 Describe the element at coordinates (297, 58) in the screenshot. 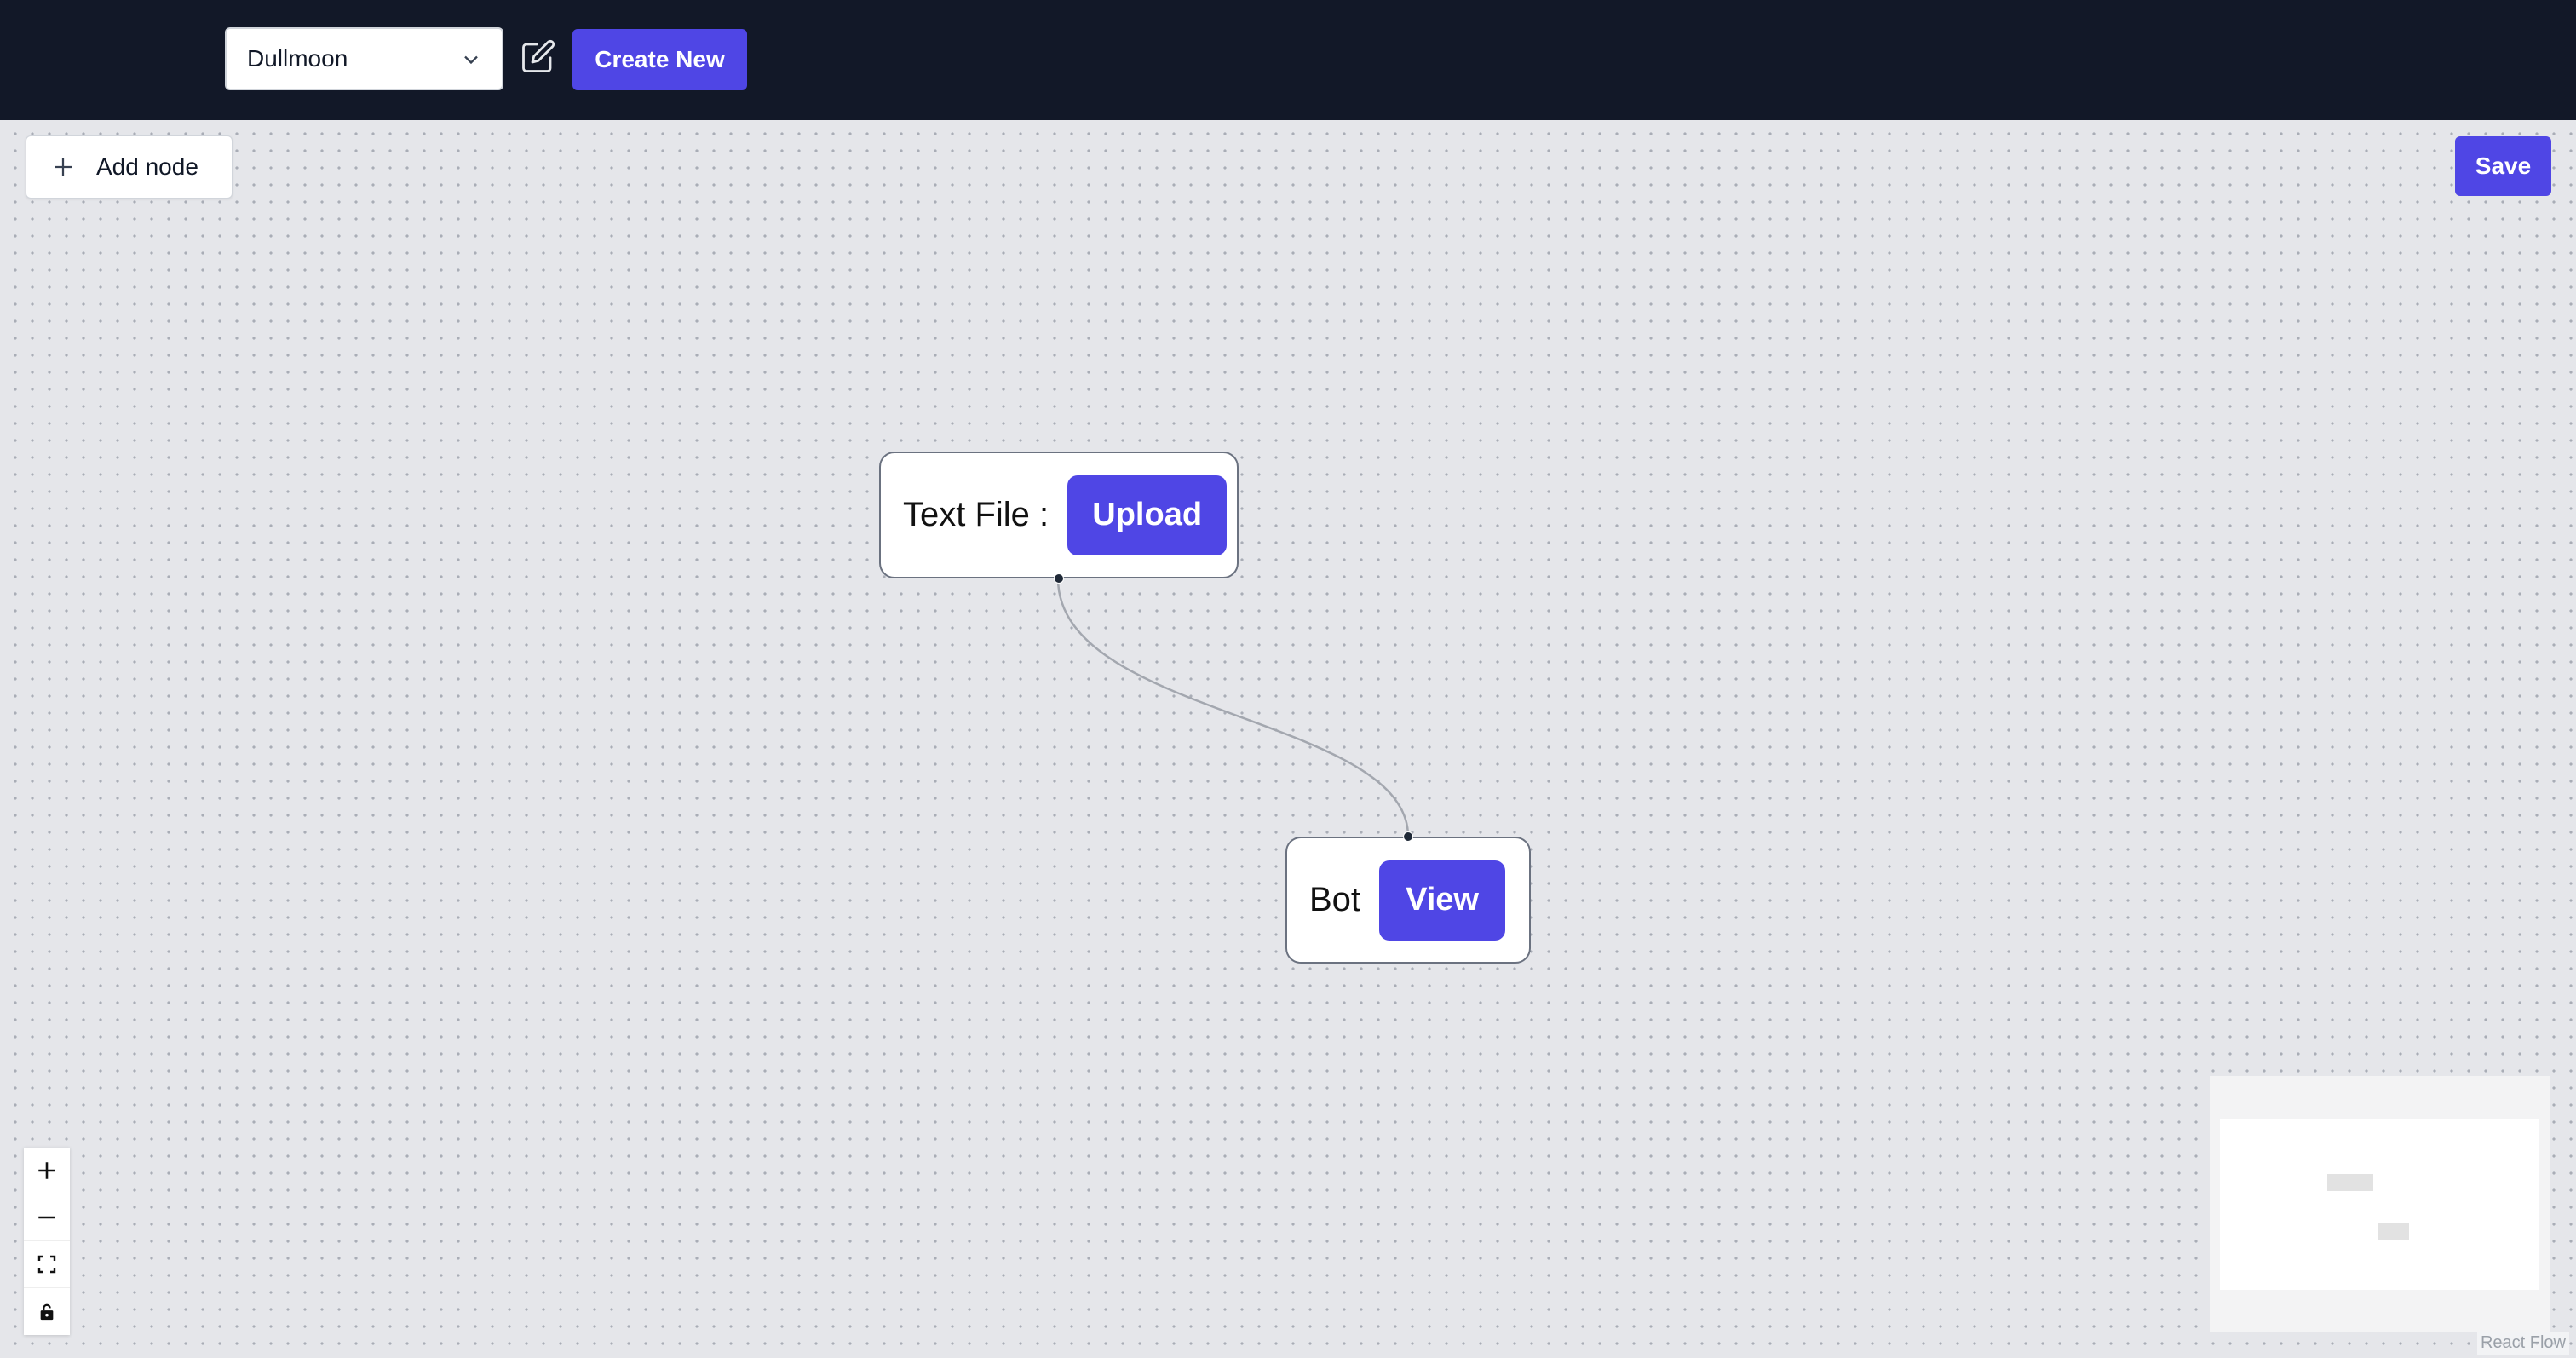

I see `project-select-value: Dullmoon` at that location.